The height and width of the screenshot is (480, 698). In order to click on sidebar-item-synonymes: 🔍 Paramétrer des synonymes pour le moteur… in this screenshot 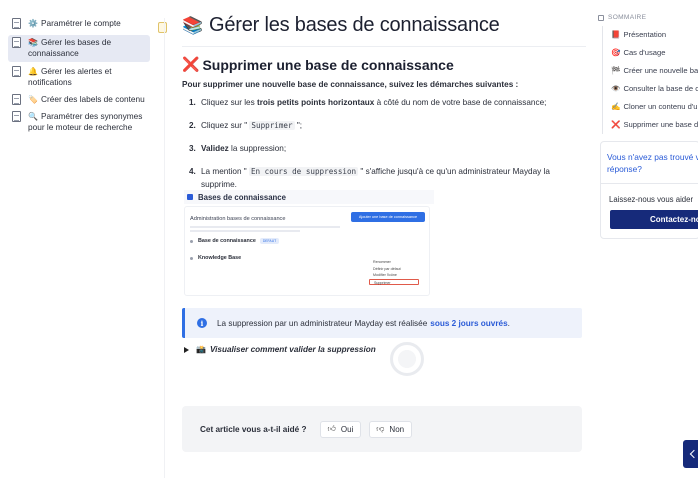, I will do `click(79, 122)`.